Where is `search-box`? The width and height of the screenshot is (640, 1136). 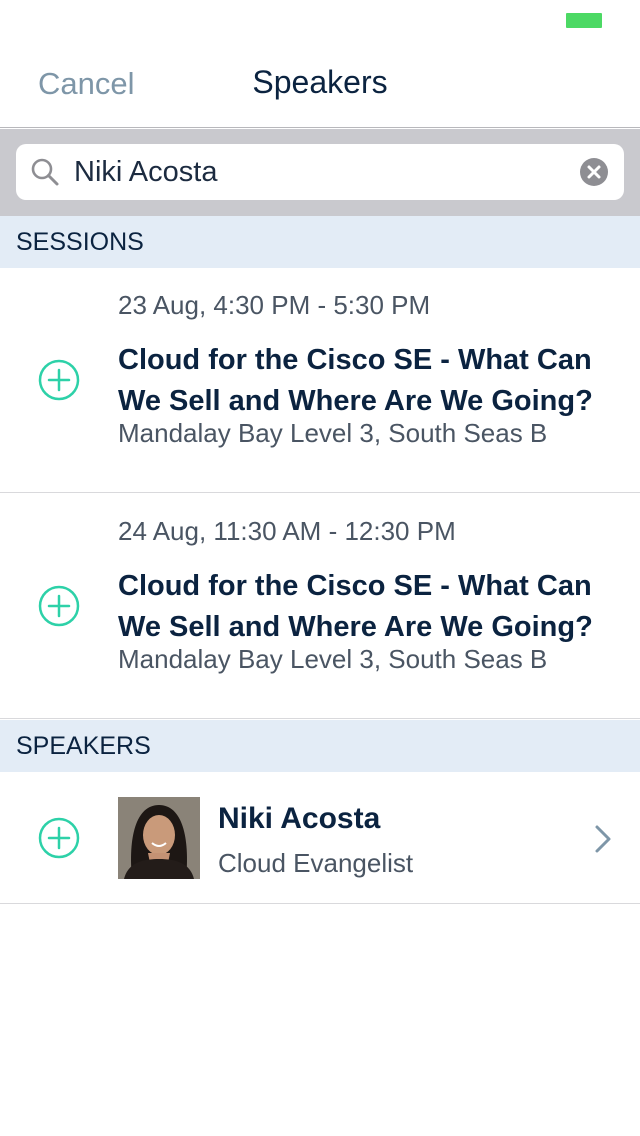 search-box is located at coordinates (320, 172).